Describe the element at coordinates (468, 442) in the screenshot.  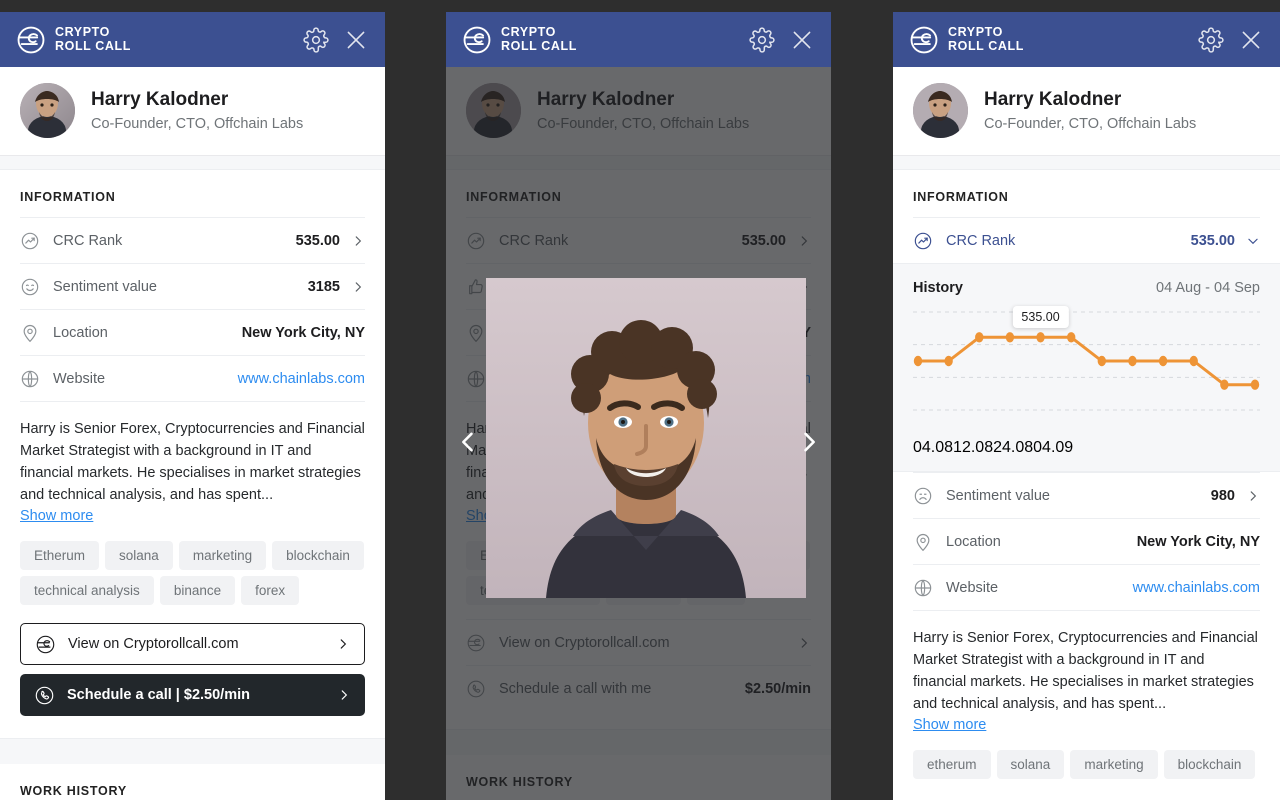
I see `chevron-left-icon` at that location.